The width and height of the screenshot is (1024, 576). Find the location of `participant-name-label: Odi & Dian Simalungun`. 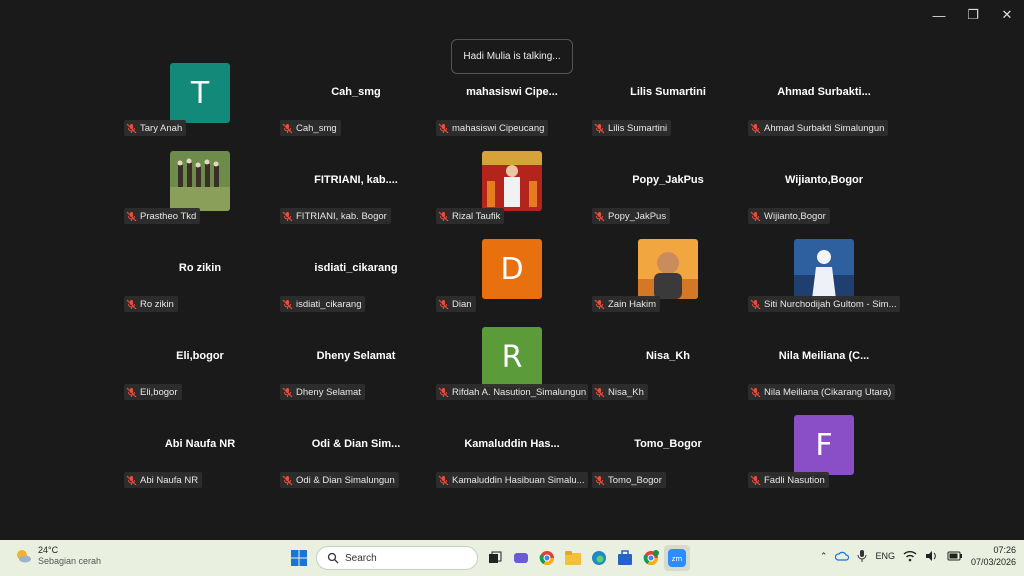

participant-name-label: Odi & Dian Simalungun is located at coordinates (339, 480).